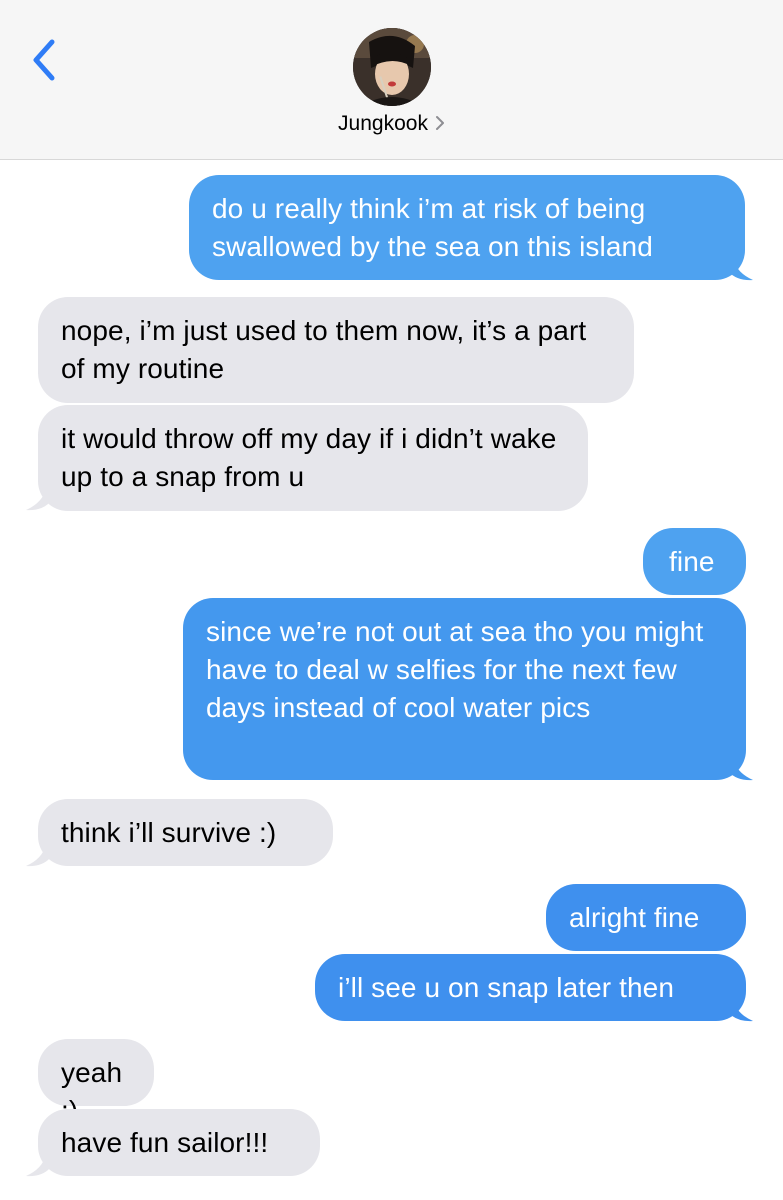 The height and width of the screenshot is (1200, 783). I want to click on conversation-header: Jungkook, so click(391, 80).